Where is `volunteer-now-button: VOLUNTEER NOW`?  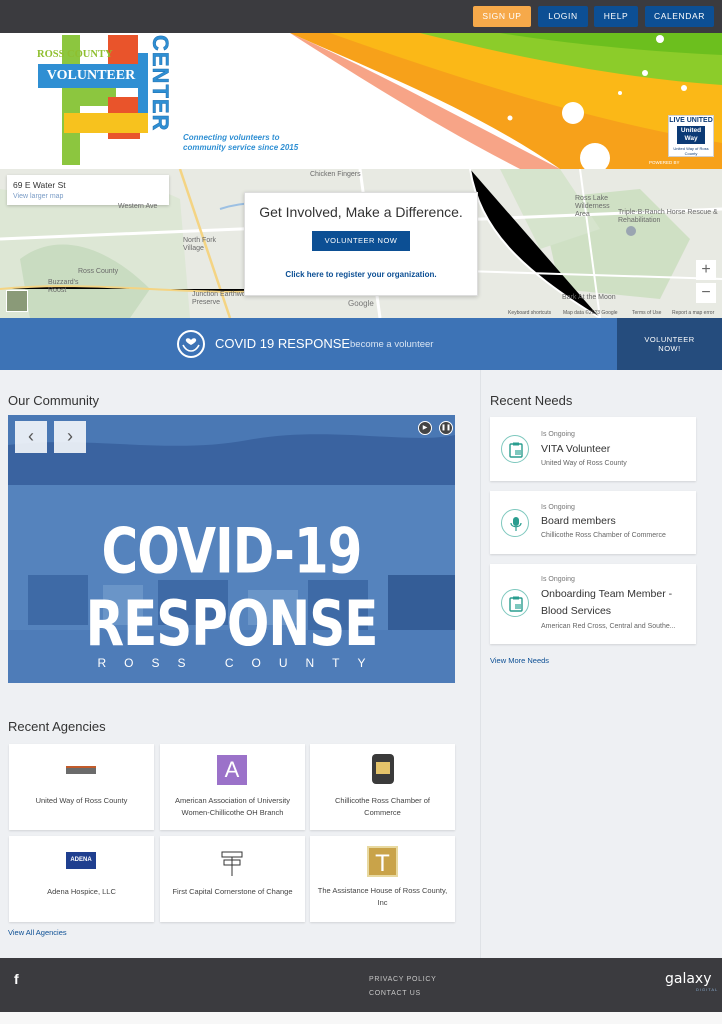 volunteer-now-button: VOLUNTEER NOW is located at coordinates (361, 241).